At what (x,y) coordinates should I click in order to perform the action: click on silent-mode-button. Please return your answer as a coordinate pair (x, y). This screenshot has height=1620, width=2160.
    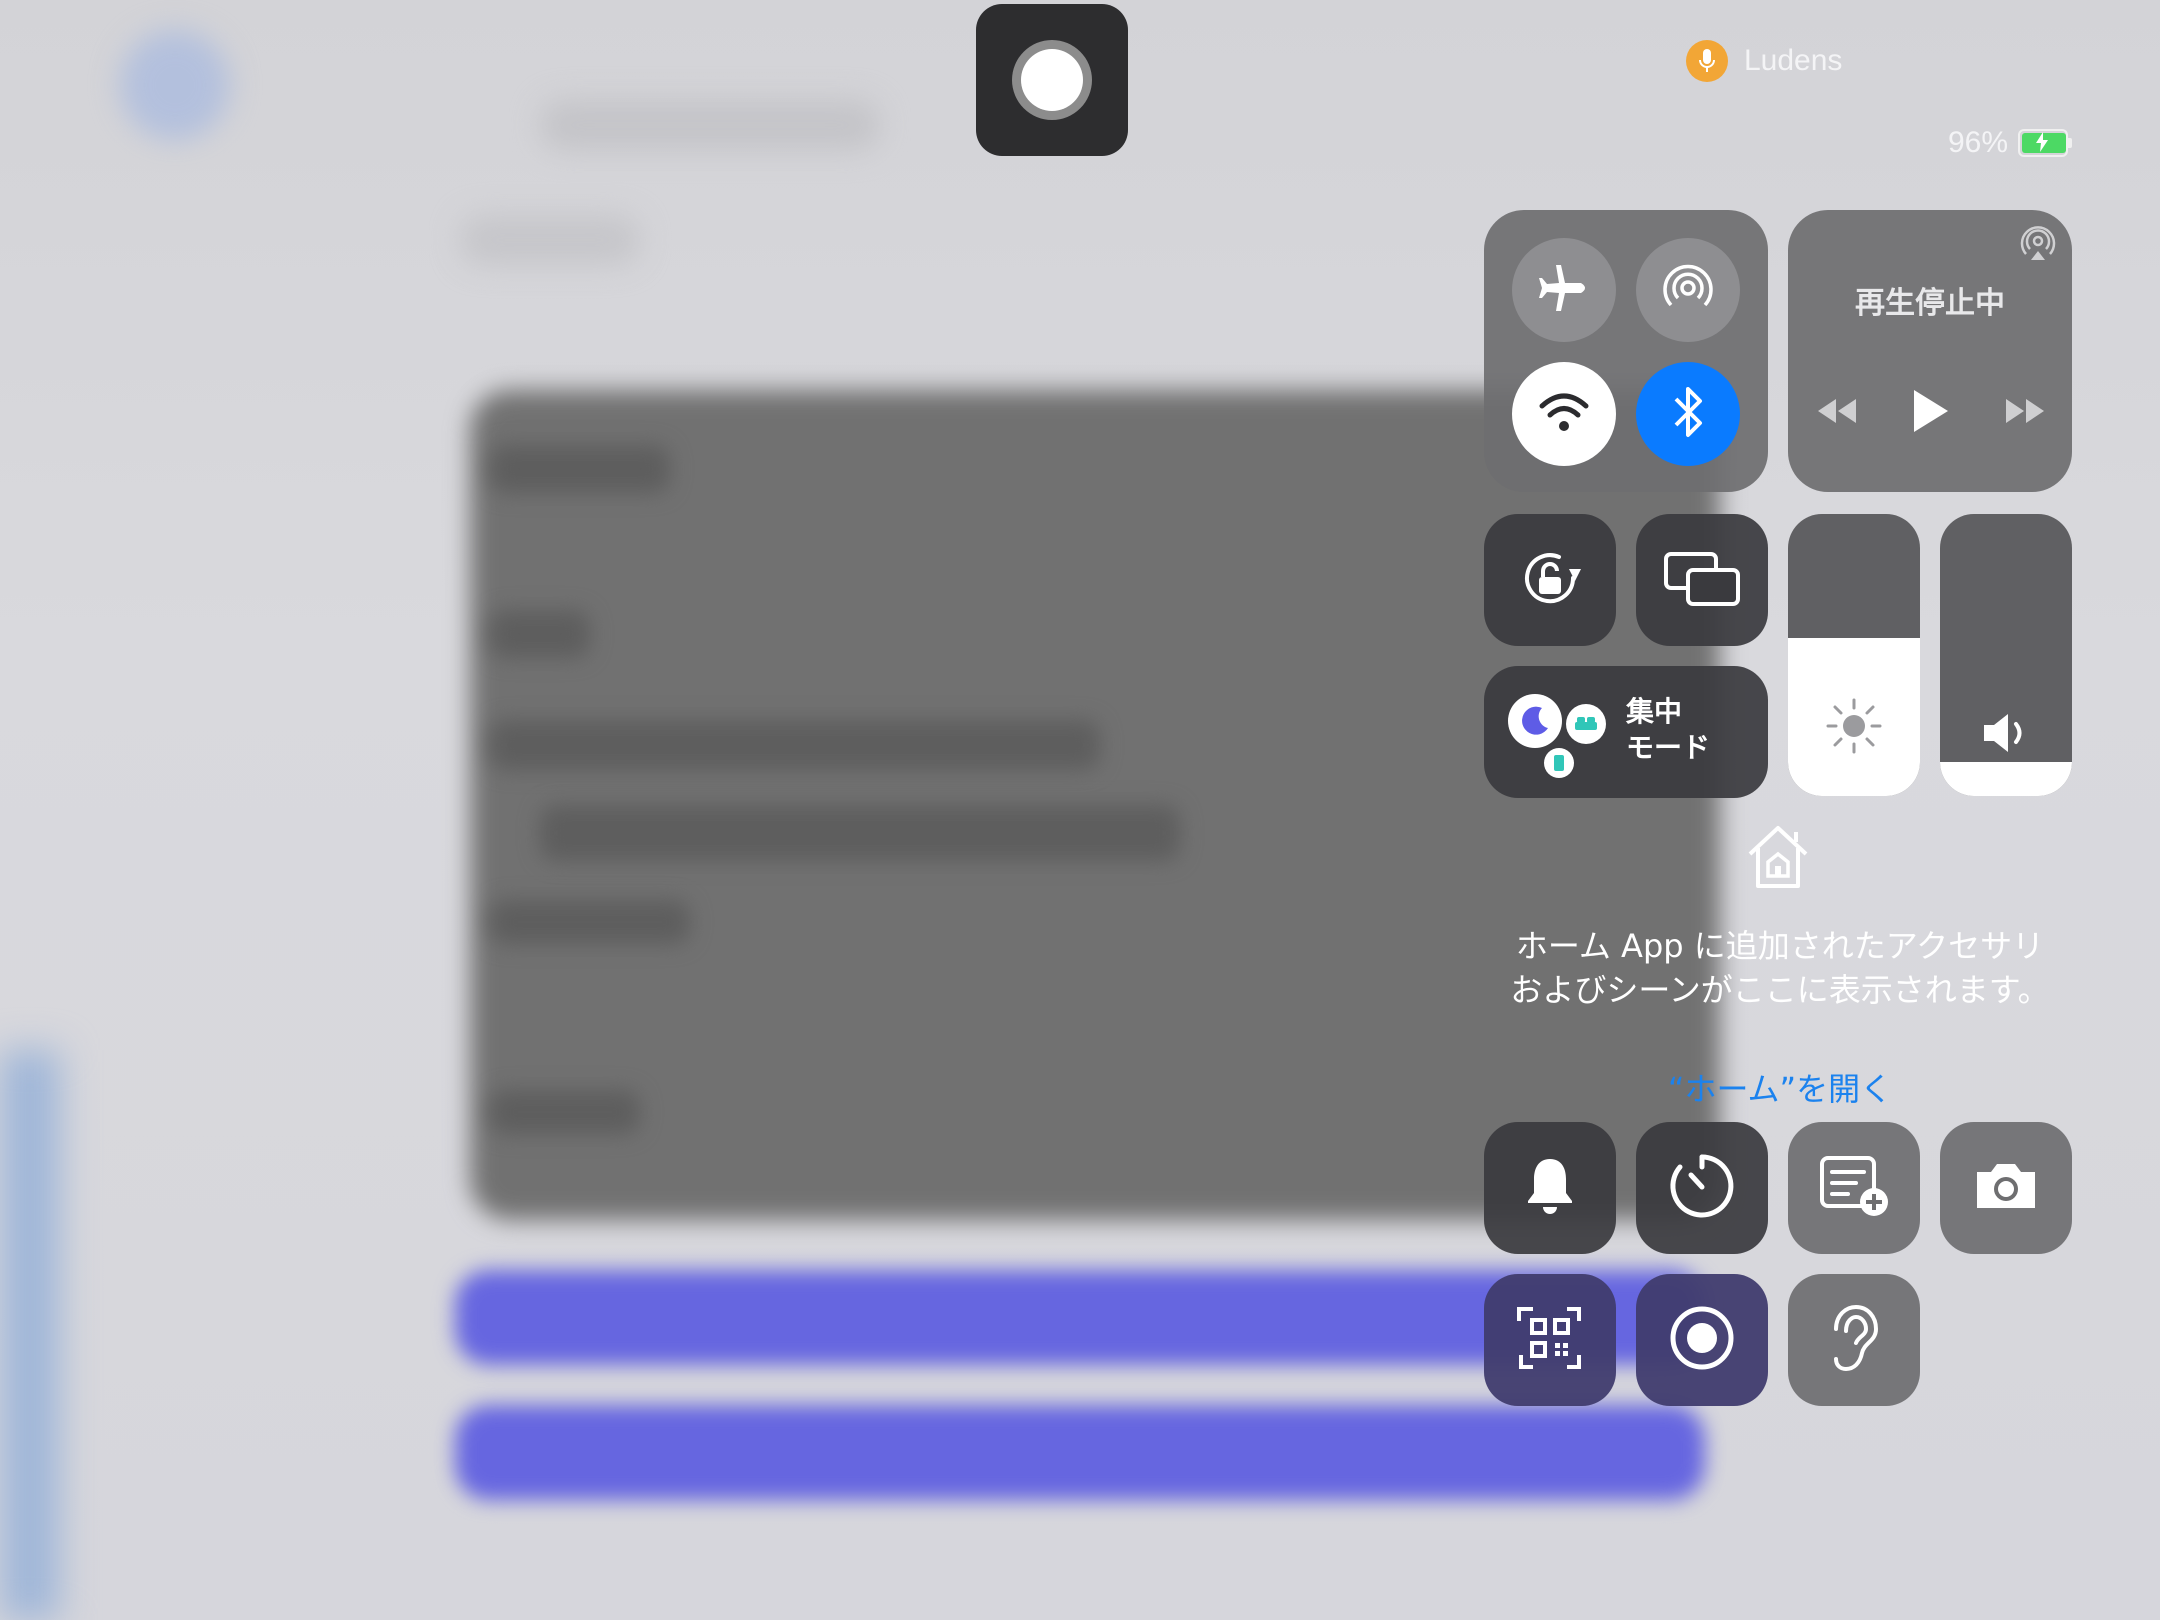
    Looking at the image, I should click on (1550, 1188).